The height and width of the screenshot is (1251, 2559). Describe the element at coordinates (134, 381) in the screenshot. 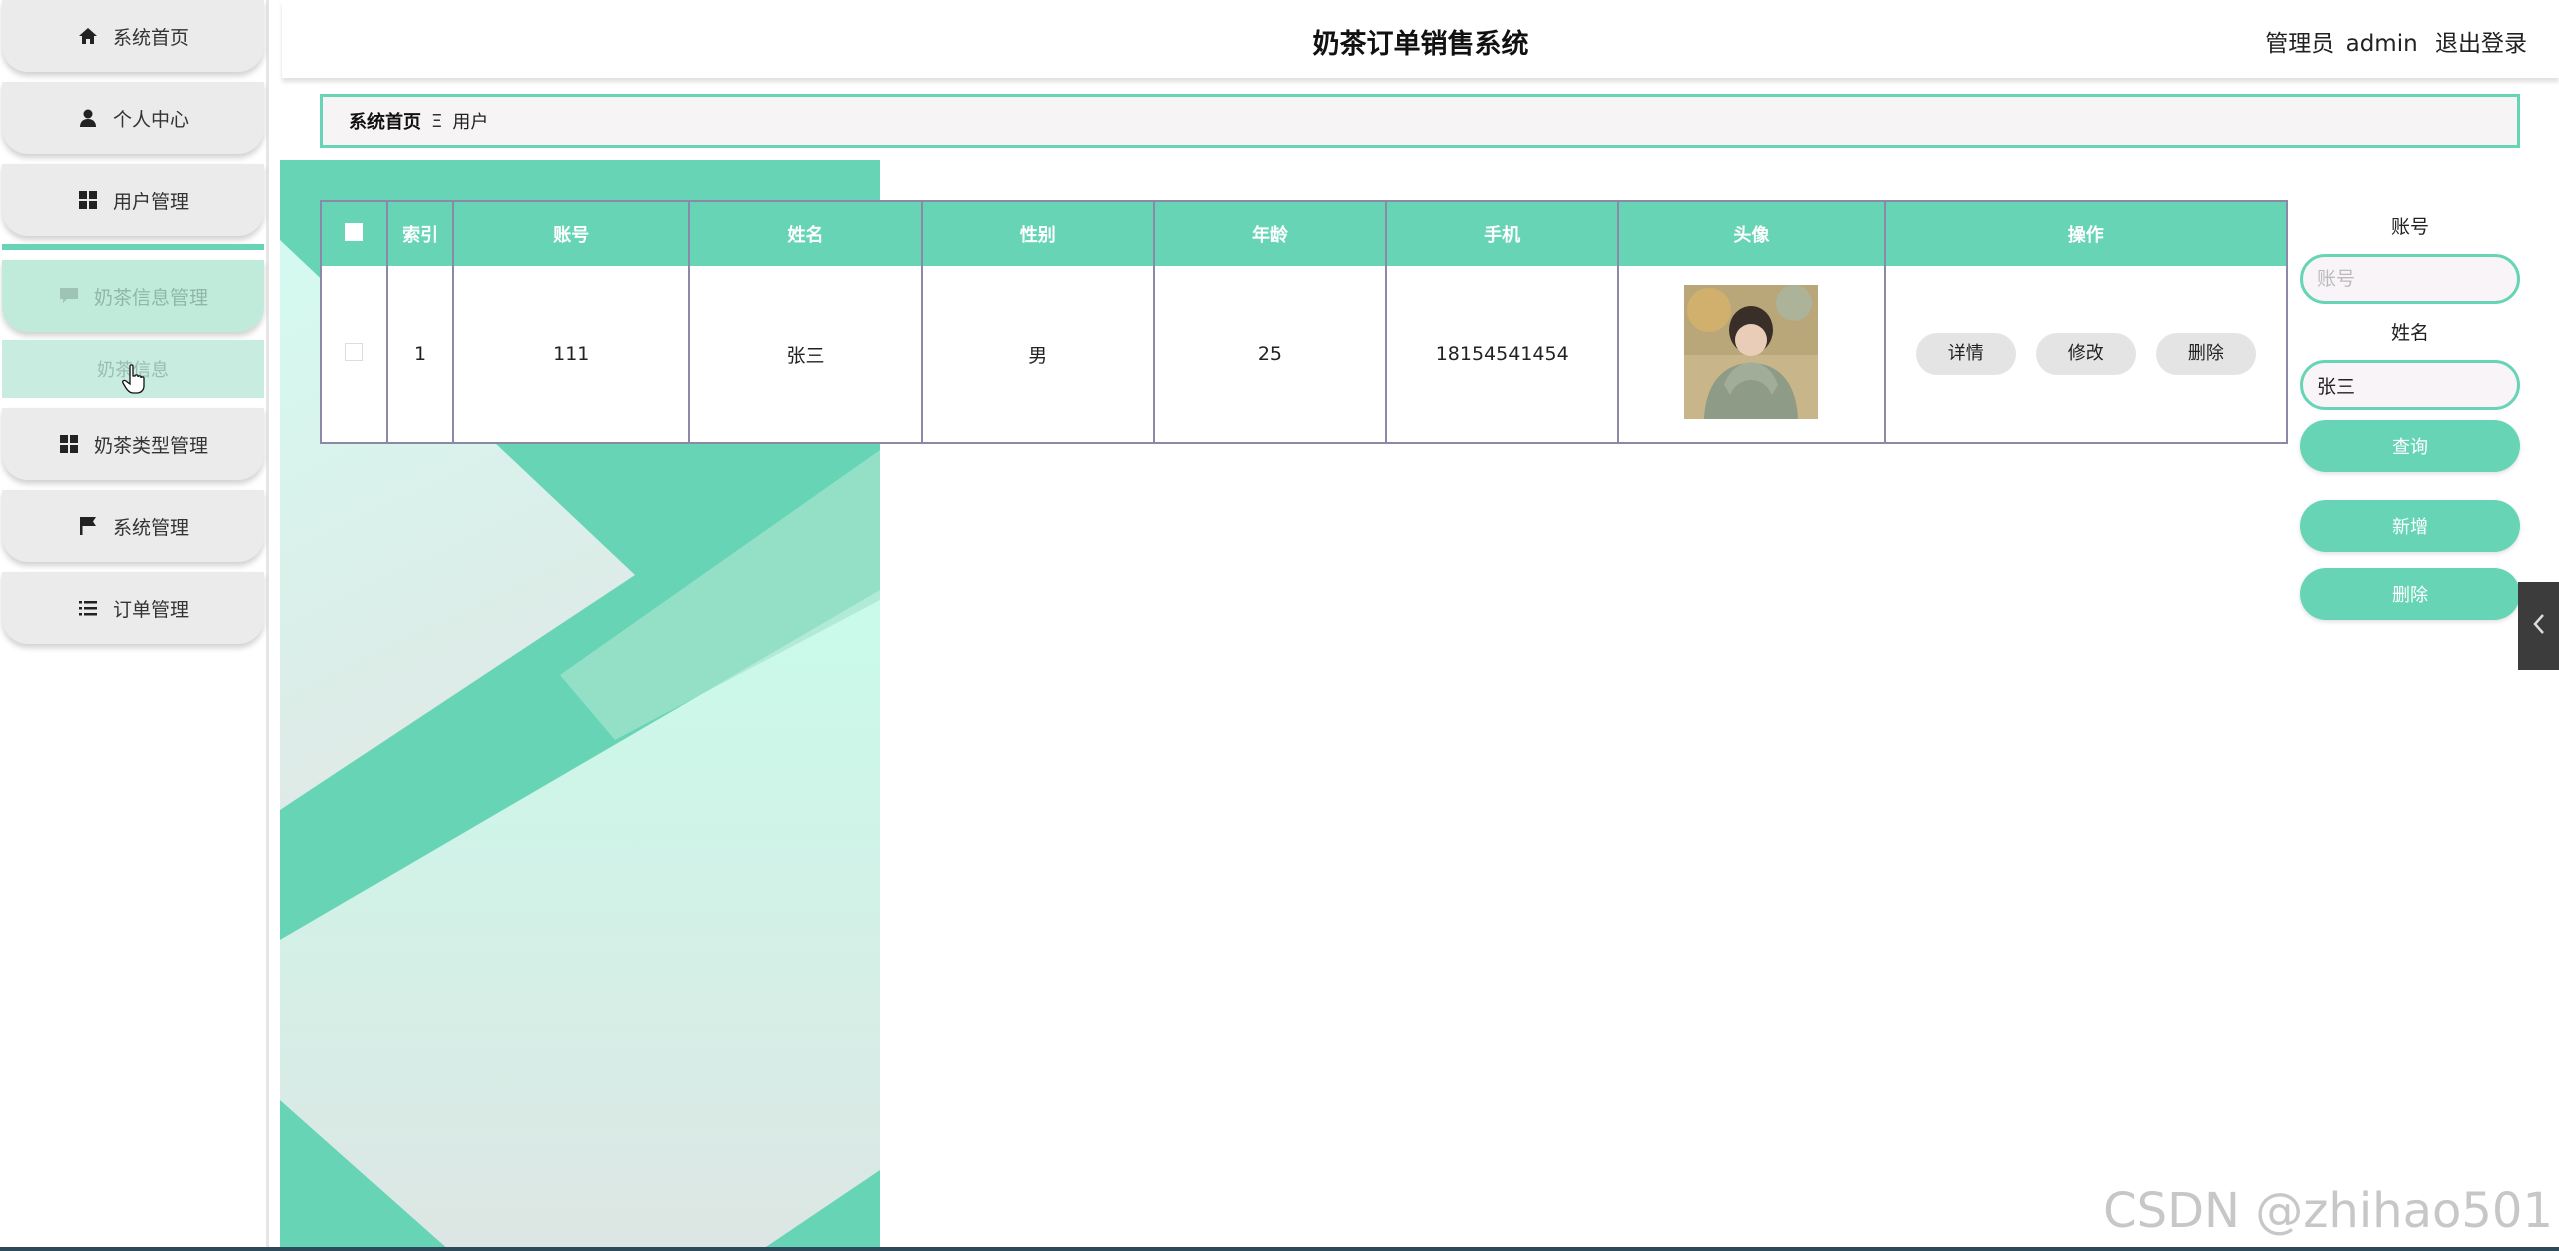

I see `hand-cursor-icon` at that location.